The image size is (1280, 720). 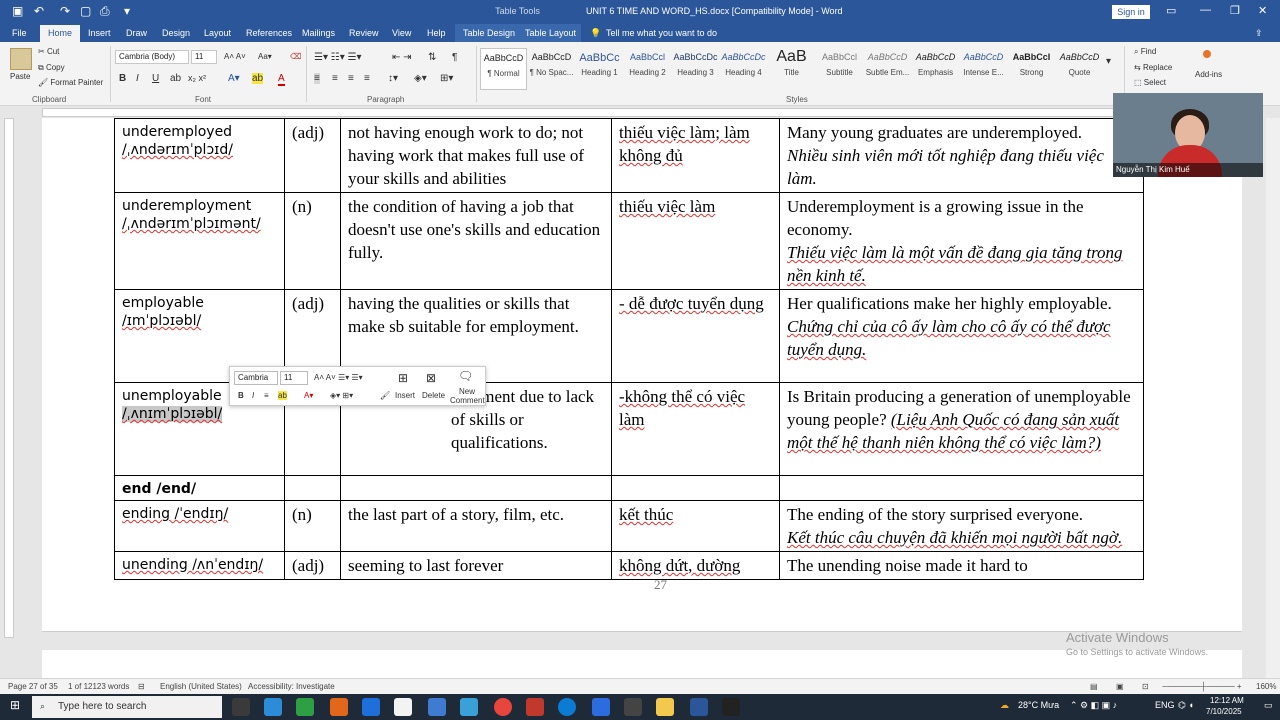 What do you see at coordinates (695, 336) in the screenshot?
I see `vietnamese-cell: - dễ được tuyển dụng` at bounding box center [695, 336].